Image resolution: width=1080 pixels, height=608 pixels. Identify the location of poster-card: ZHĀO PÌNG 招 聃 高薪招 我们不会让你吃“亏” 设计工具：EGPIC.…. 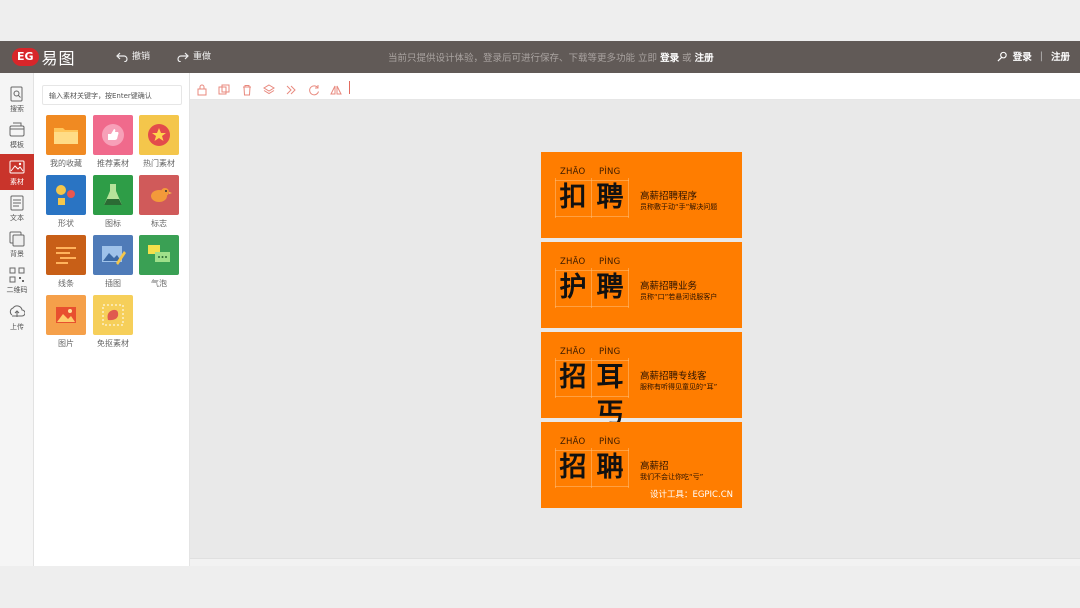
(641, 465).